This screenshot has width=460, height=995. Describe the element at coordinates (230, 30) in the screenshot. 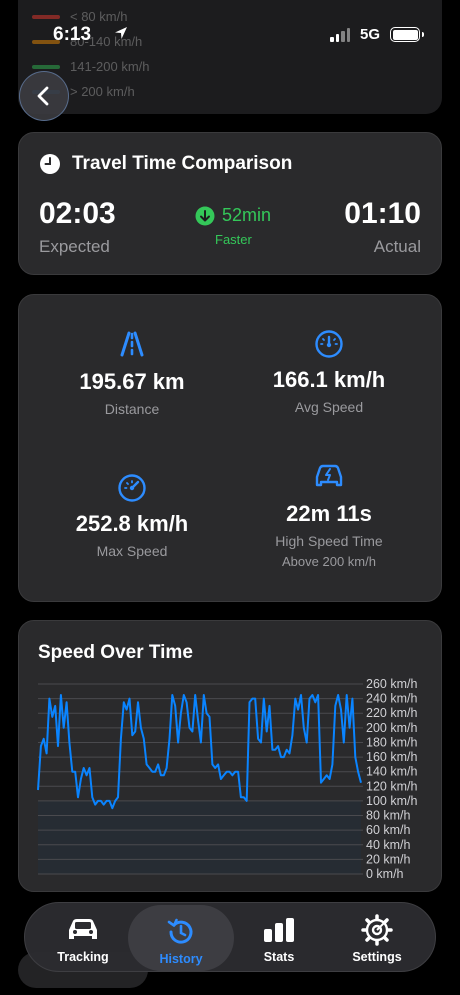

I see `status-bar: 6:13 5G` at that location.